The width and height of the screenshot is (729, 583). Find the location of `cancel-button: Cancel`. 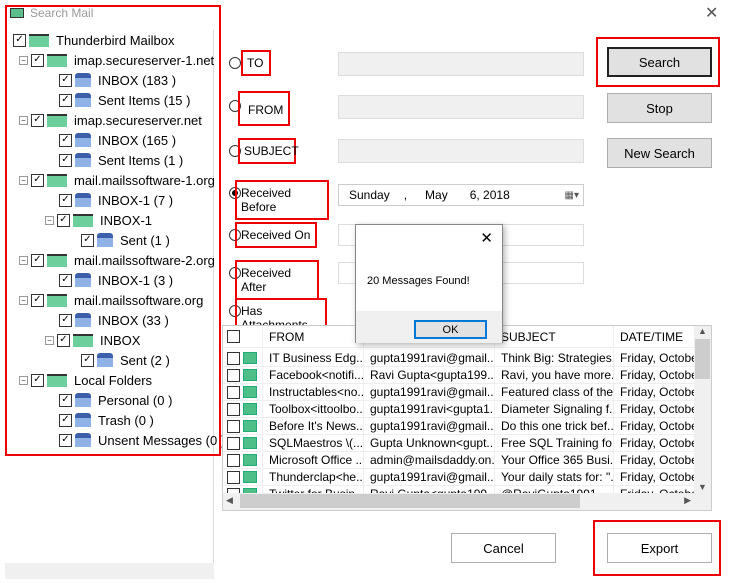

cancel-button: Cancel is located at coordinates (503, 548).